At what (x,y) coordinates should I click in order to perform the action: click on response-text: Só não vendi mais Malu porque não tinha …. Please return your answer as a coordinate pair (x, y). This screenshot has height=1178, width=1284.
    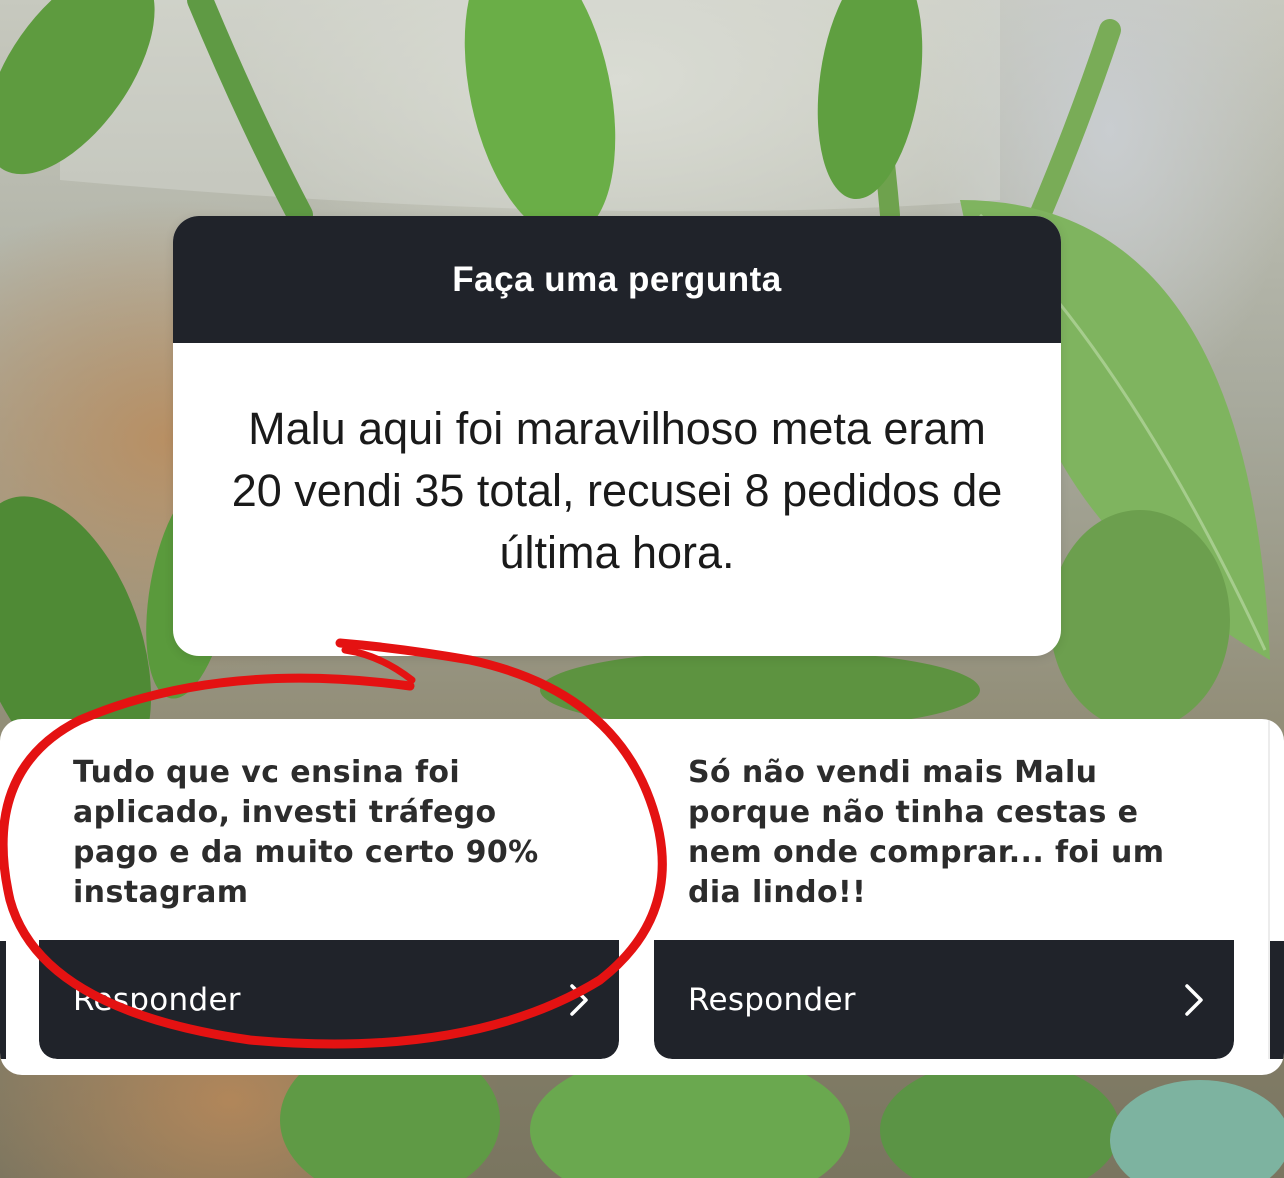
    Looking at the image, I should click on (926, 832).